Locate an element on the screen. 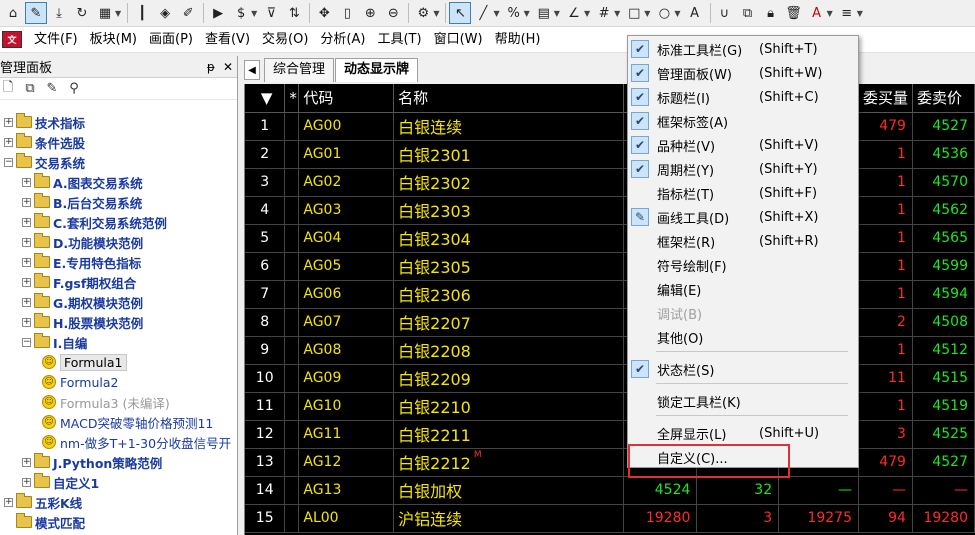  table-row: 12 AG11 白银2211 3 4525 is located at coordinates (610, 434).